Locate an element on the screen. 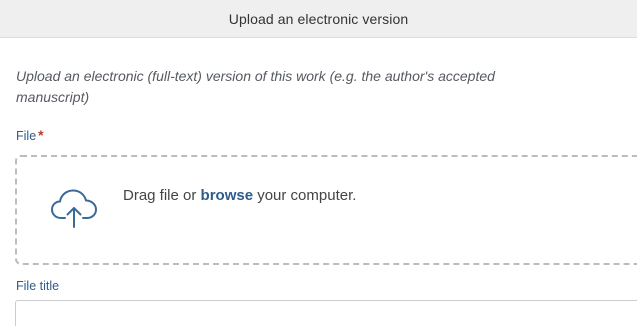  file-label: File * is located at coordinates (30, 135).